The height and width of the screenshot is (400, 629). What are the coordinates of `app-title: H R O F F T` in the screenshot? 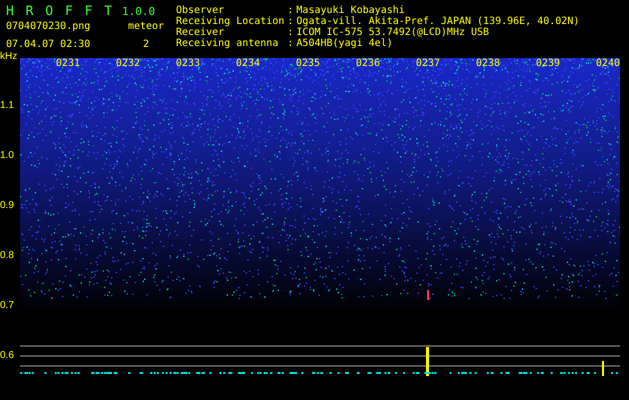 It's located at (61, 11).